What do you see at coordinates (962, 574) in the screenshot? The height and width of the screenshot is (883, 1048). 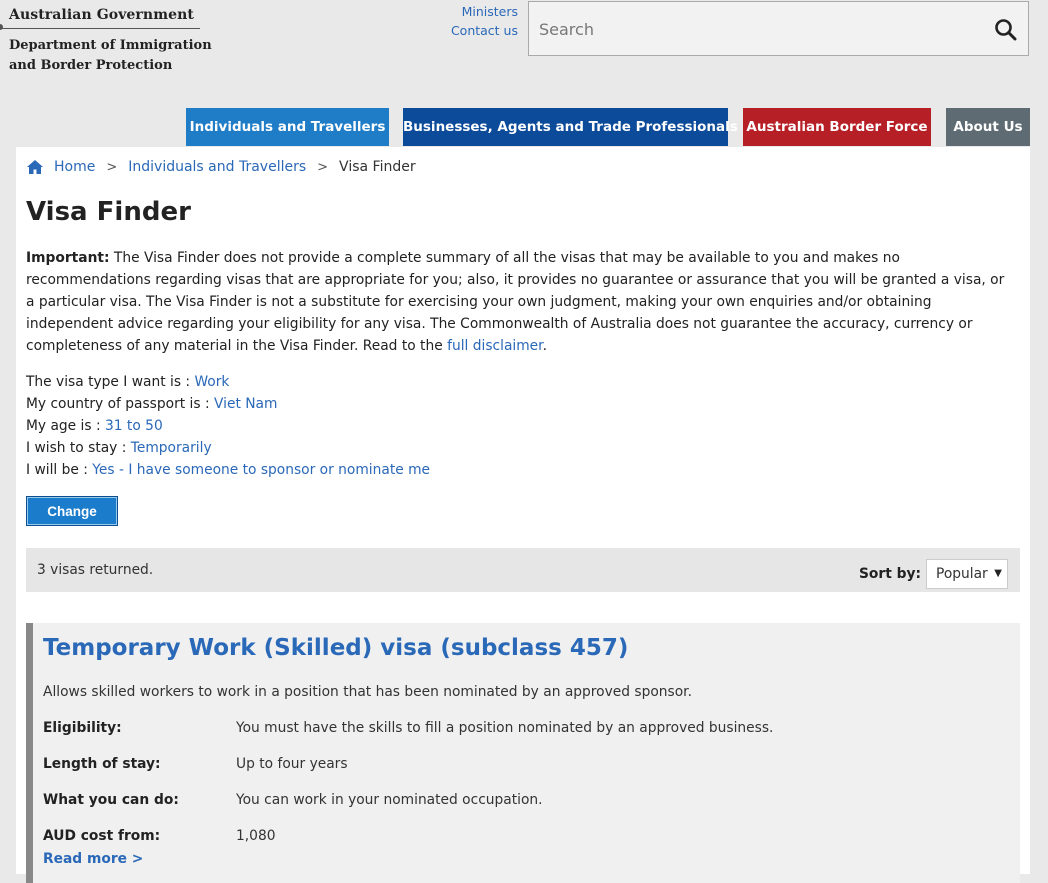 I see `sort-selected-value: Popular` at bounding box center [962, 574].